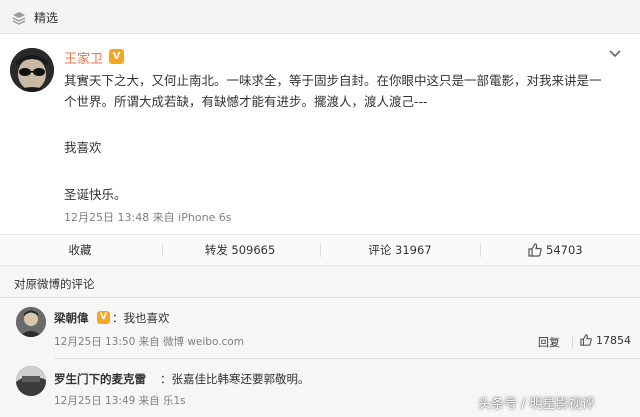  Describe the element at coordinates (95, 194) in the screenshot. I see `post-paragraph: 圣诞快乐。` at that location.